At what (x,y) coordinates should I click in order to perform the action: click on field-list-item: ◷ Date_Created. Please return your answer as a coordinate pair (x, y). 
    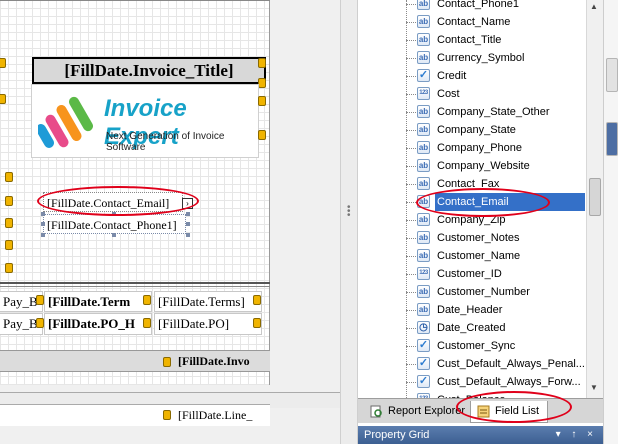
    Looking at the image, I should click on (502, 328).